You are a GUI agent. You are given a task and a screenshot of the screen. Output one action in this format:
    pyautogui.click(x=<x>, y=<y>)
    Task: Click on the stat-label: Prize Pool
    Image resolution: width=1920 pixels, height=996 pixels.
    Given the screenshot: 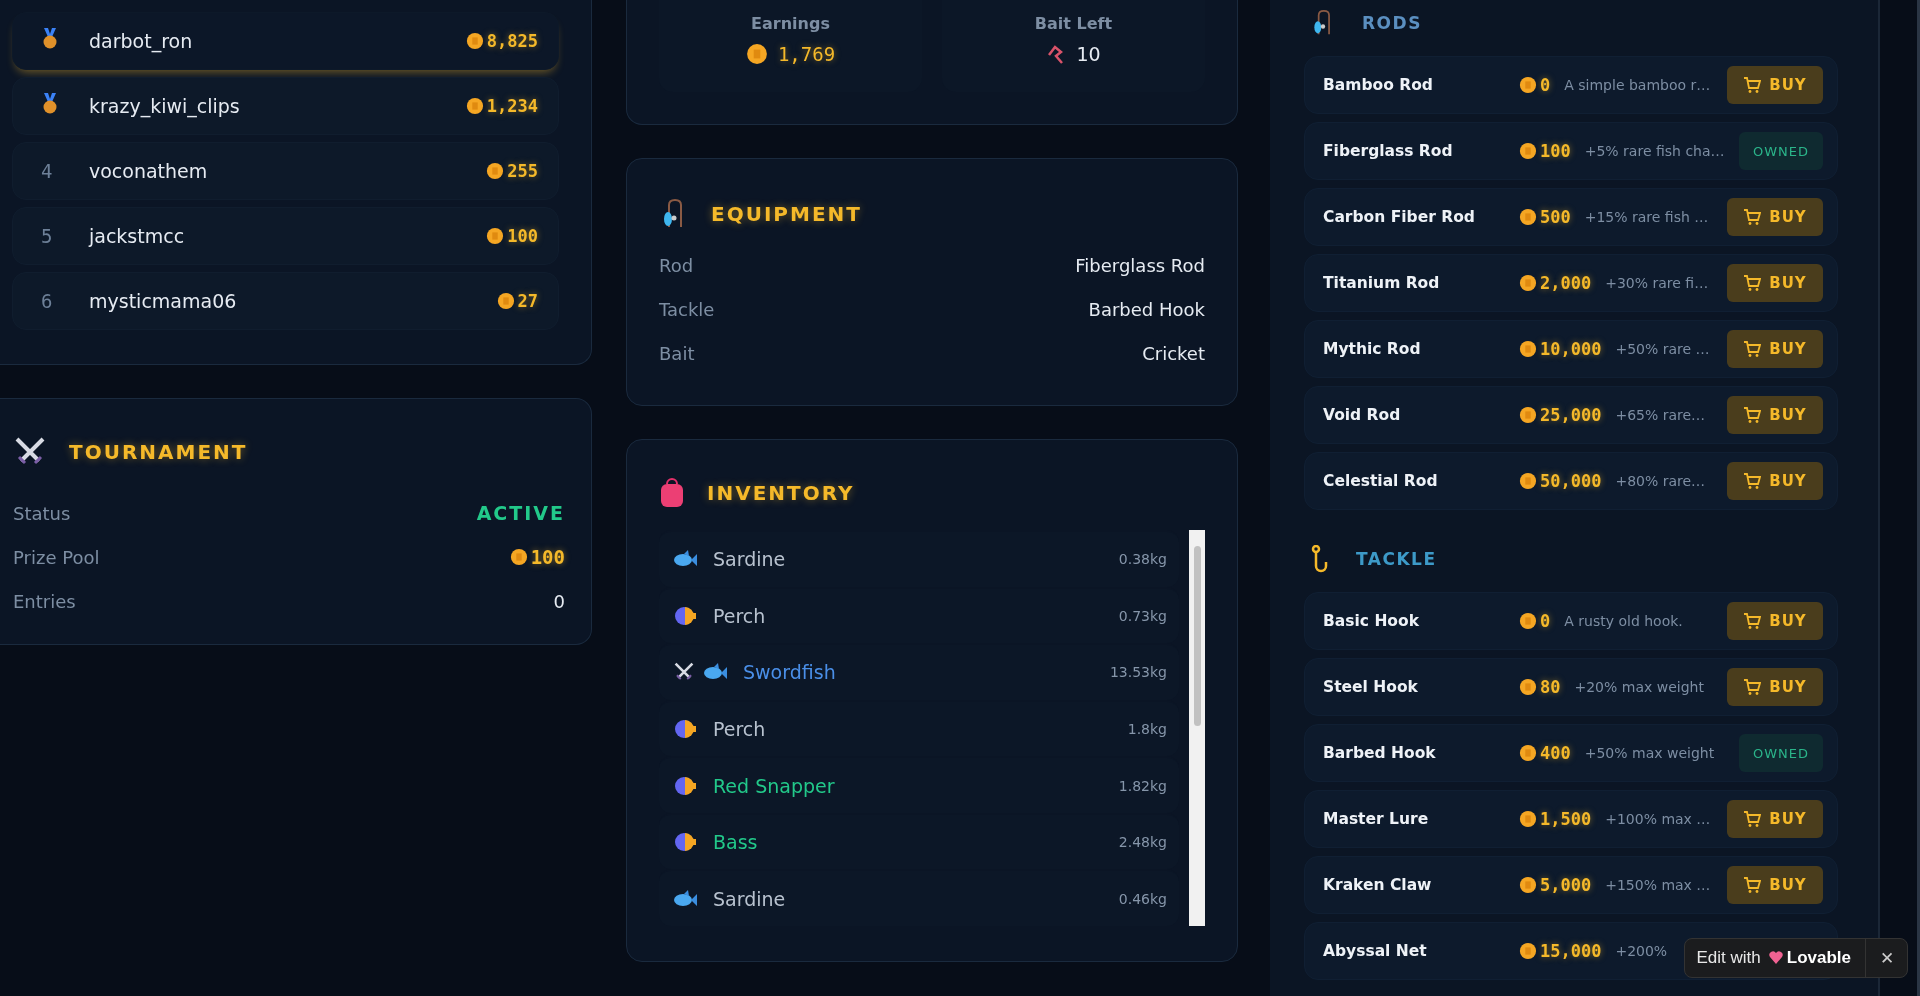 What is the action you would take?
    pyautogui.click(x=56, y=557)
    